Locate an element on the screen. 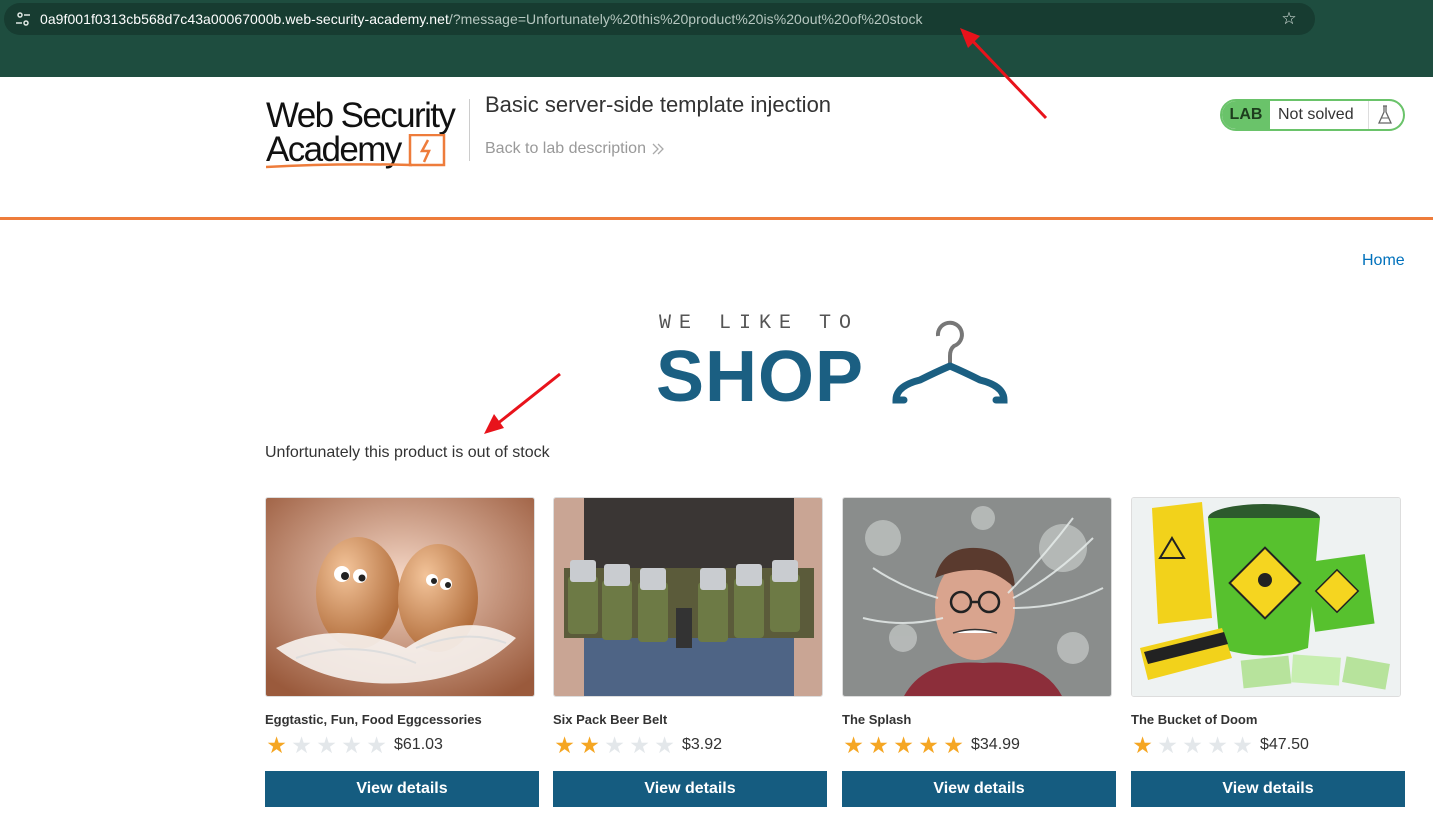 The width and height of the screenshot is (1433, 829). product-image-bucket-of-doom is located at coordinates (1266, 597).